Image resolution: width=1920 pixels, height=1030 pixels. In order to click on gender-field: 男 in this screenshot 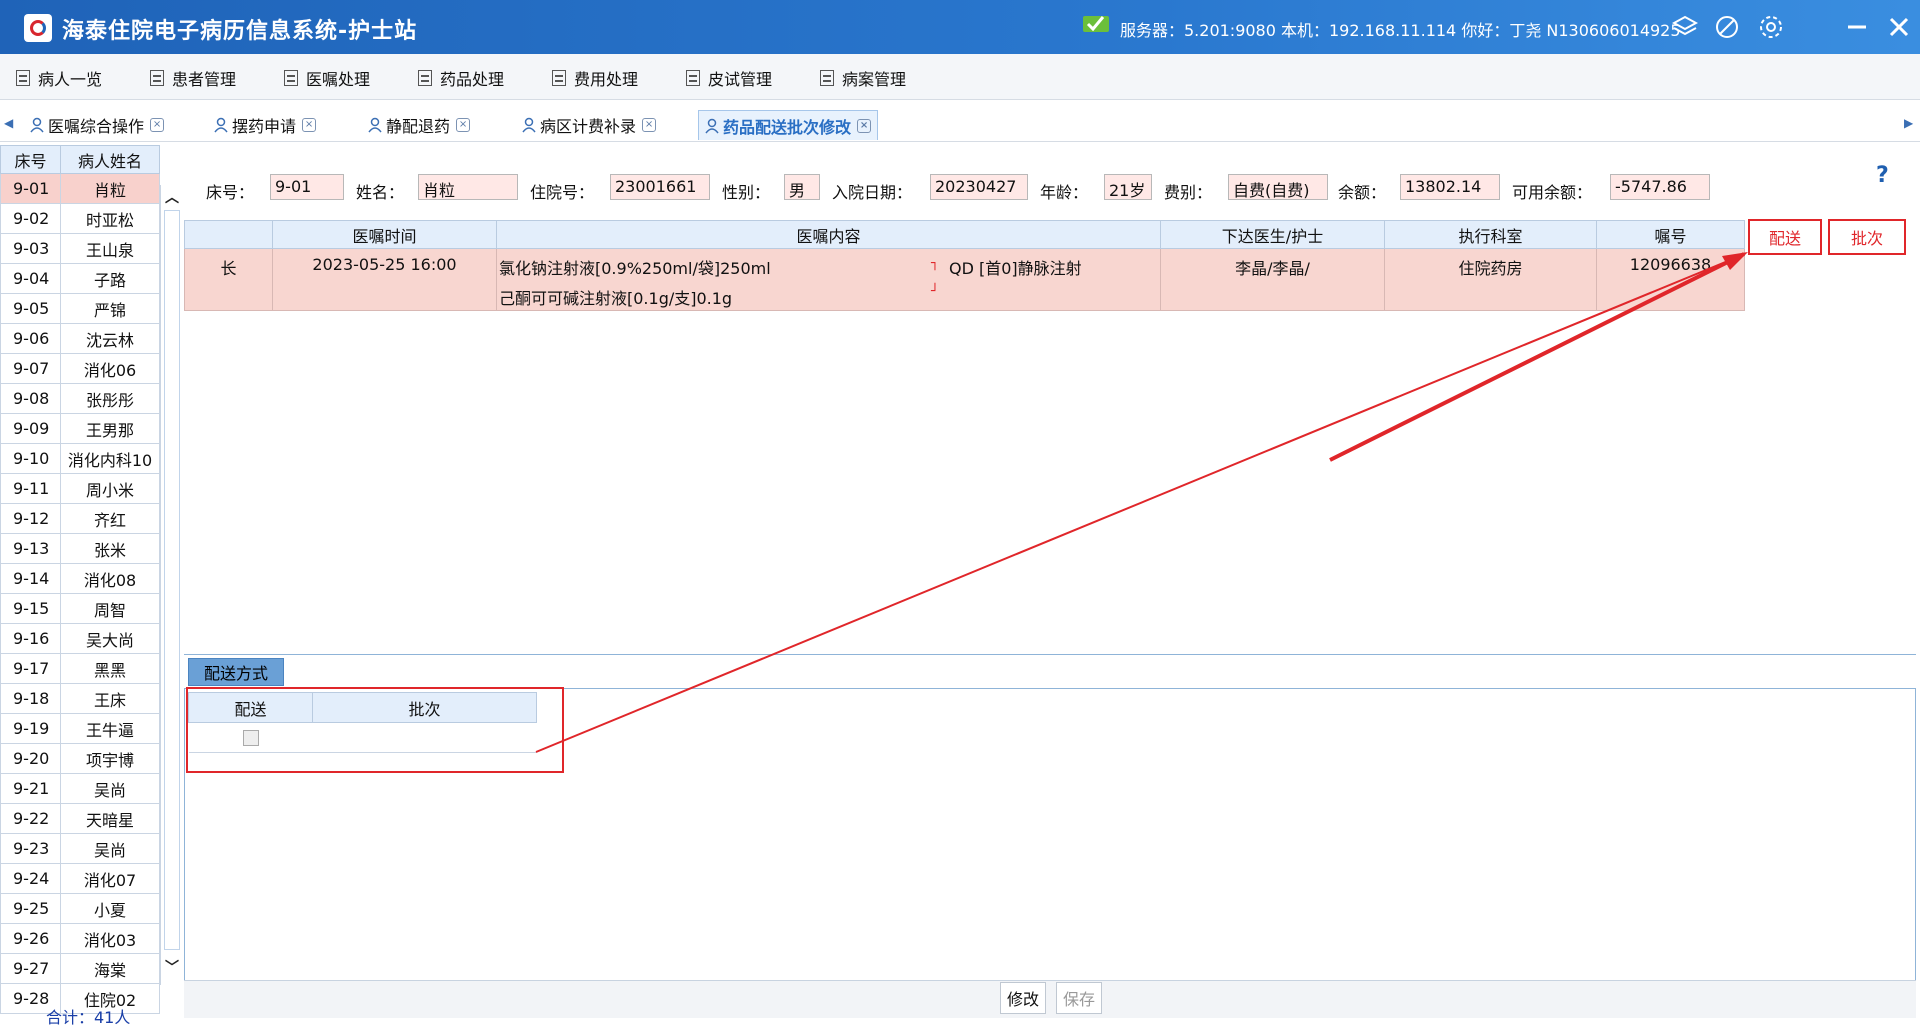, I will do `click(802, 187)`.